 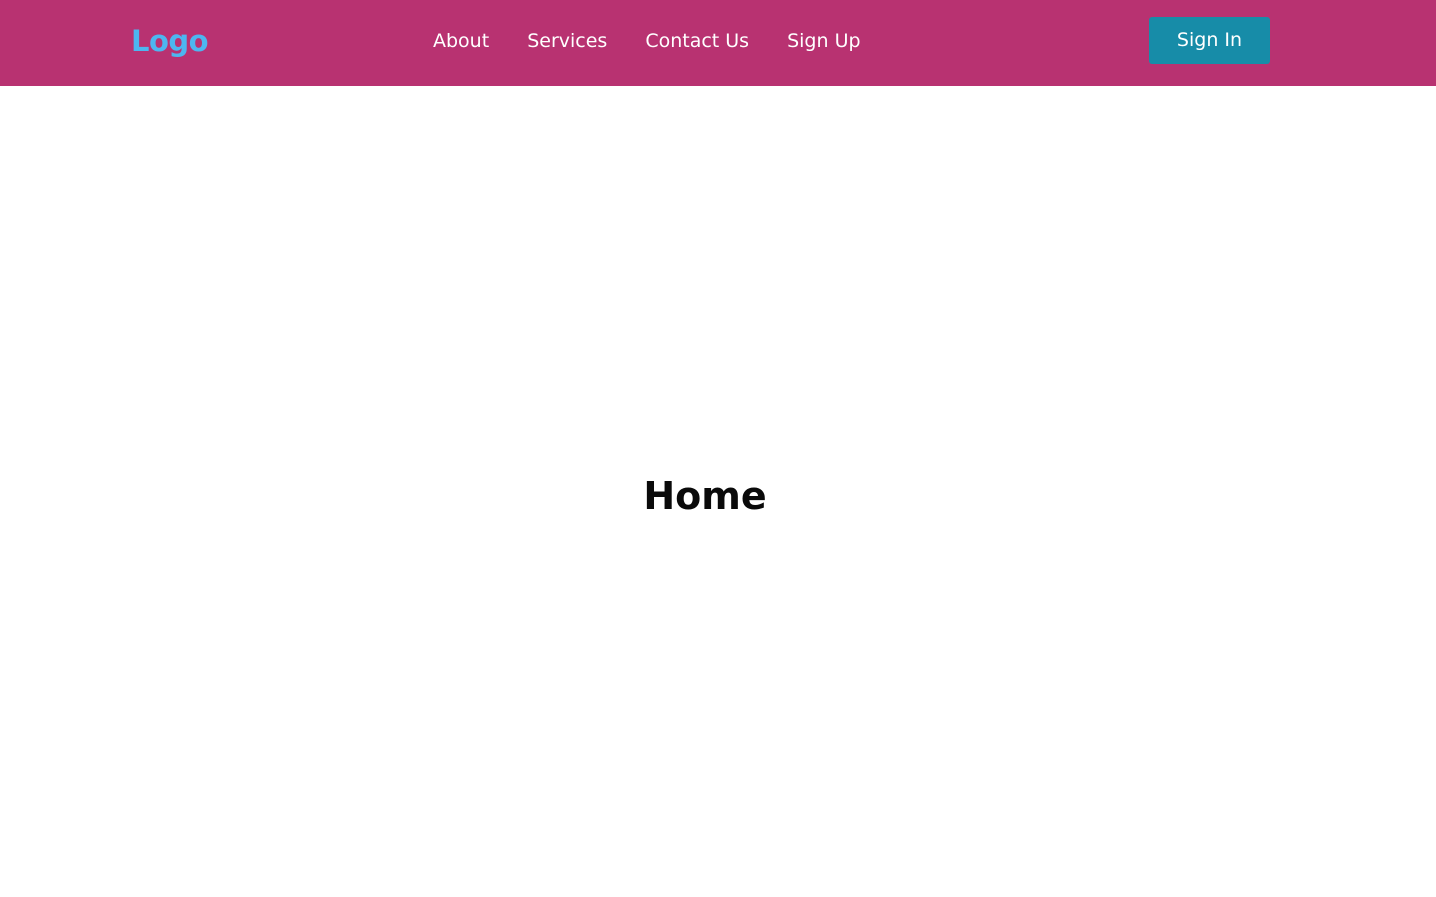 I want to click on page-title: Home, so click(x=705, y=496).